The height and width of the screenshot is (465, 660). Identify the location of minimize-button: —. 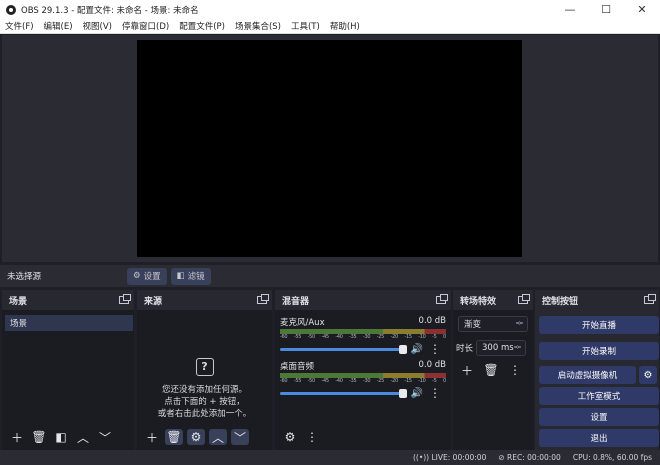
(570, 9).